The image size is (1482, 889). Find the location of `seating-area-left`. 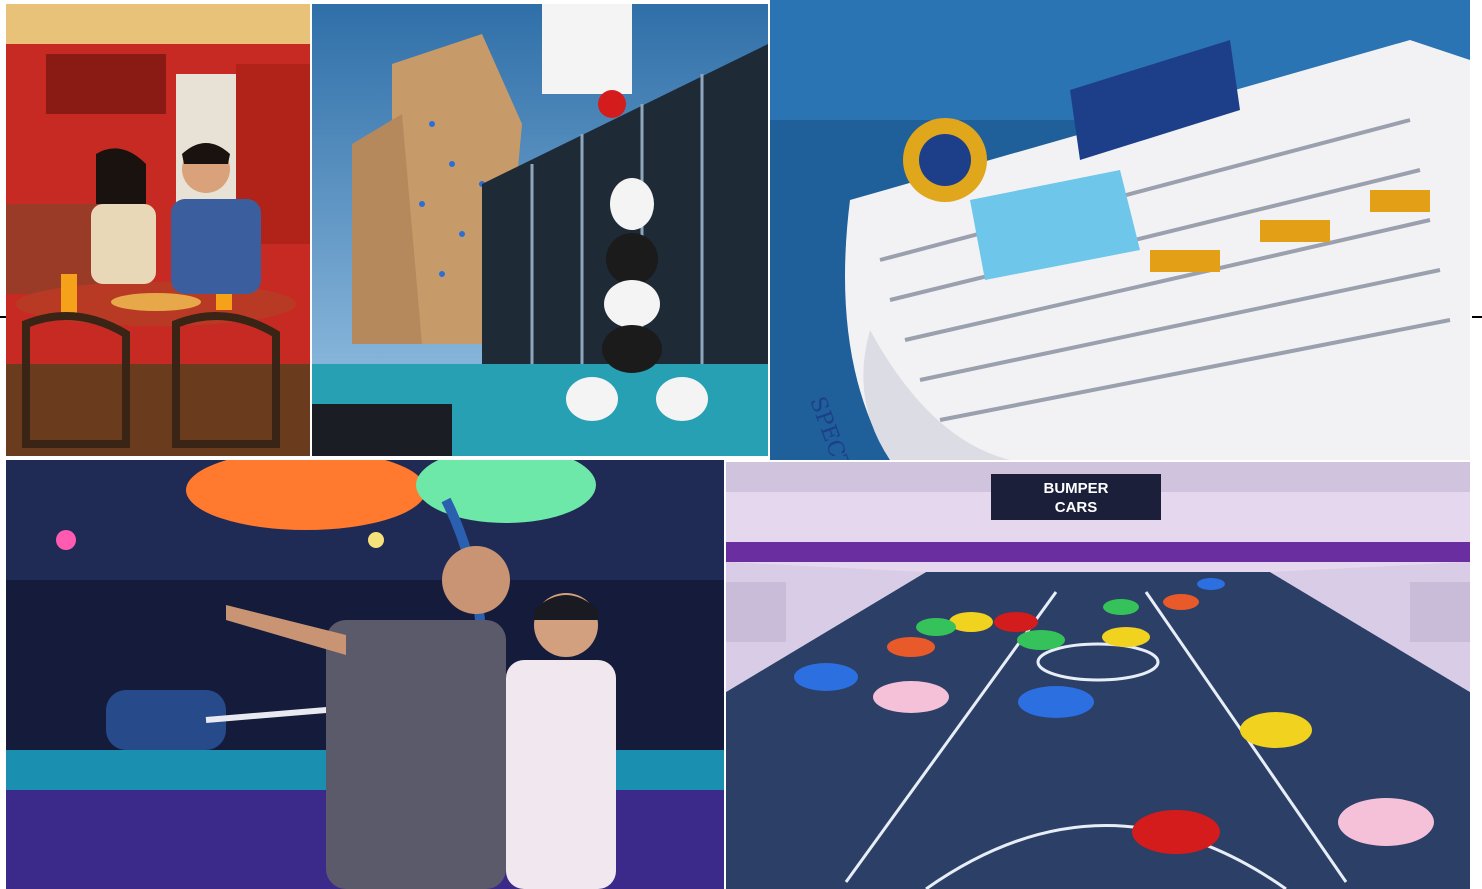

seating-area-left is located at coordinates (756, 612).